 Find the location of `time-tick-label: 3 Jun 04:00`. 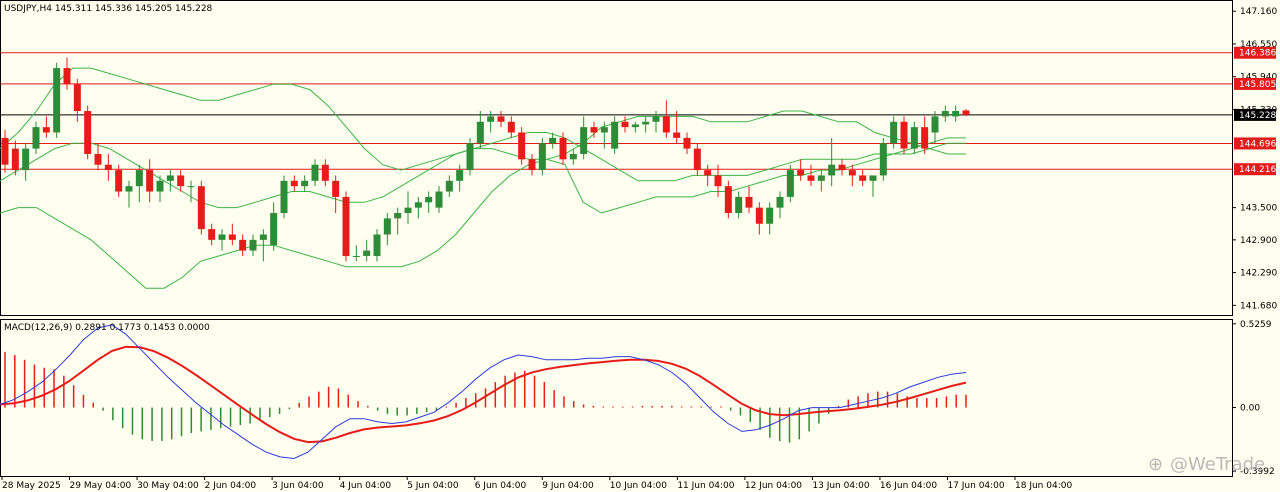

time-tick-label: 3 Jun 04:00 is located at coordinates (298, 486).